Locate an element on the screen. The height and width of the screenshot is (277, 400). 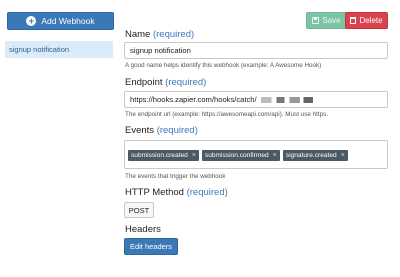
name-required: (required) is located at coordinates (173, 34).